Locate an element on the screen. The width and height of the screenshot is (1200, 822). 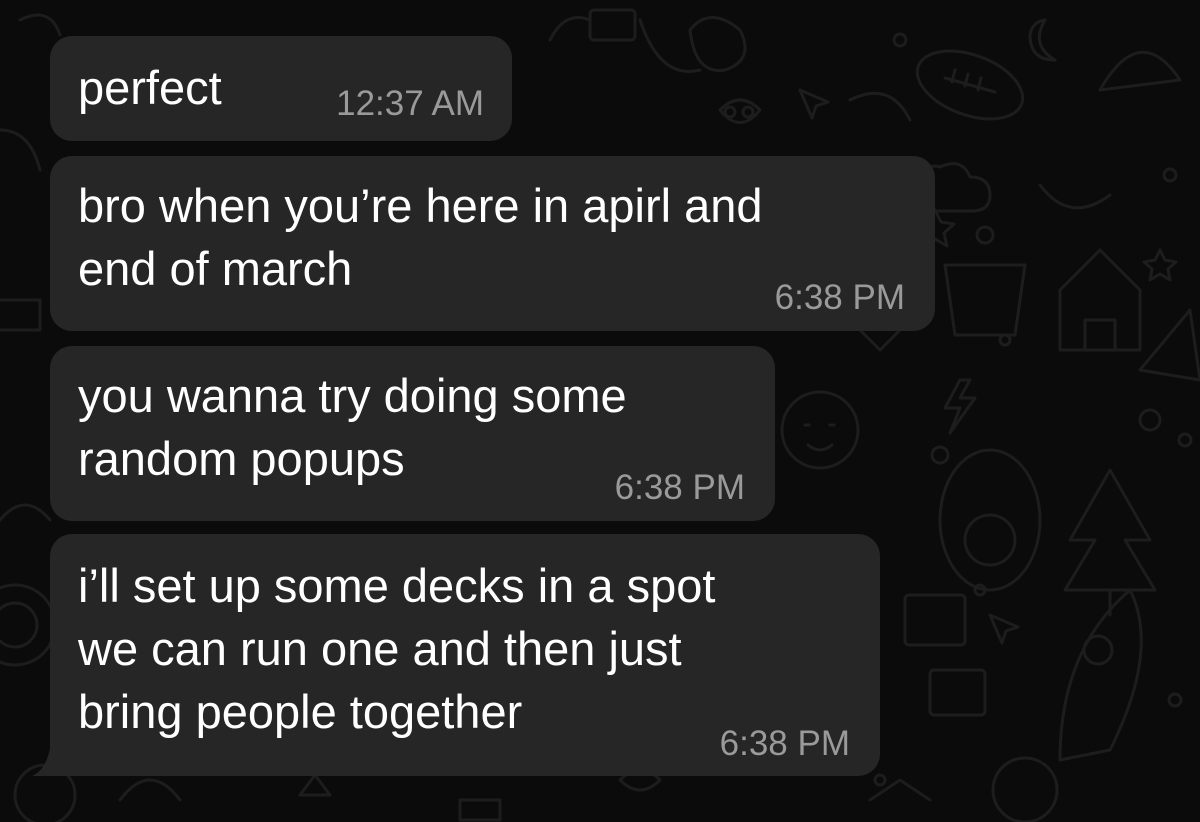
message-timestamp: 12:37 AM is located at coordinates (410, 103).